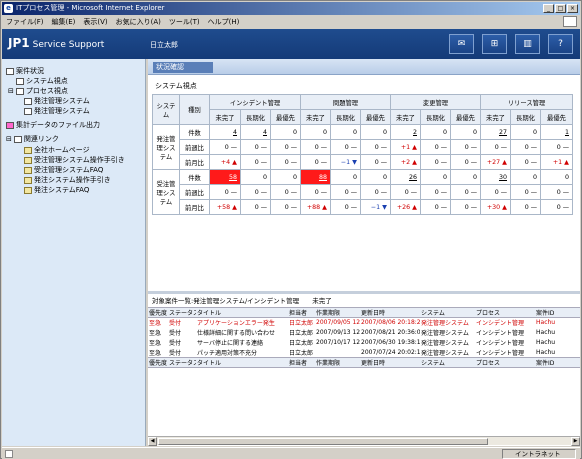  Describe the element at coordinates (572, 8) in the screenshot. I see `close-button: ×` at that location.